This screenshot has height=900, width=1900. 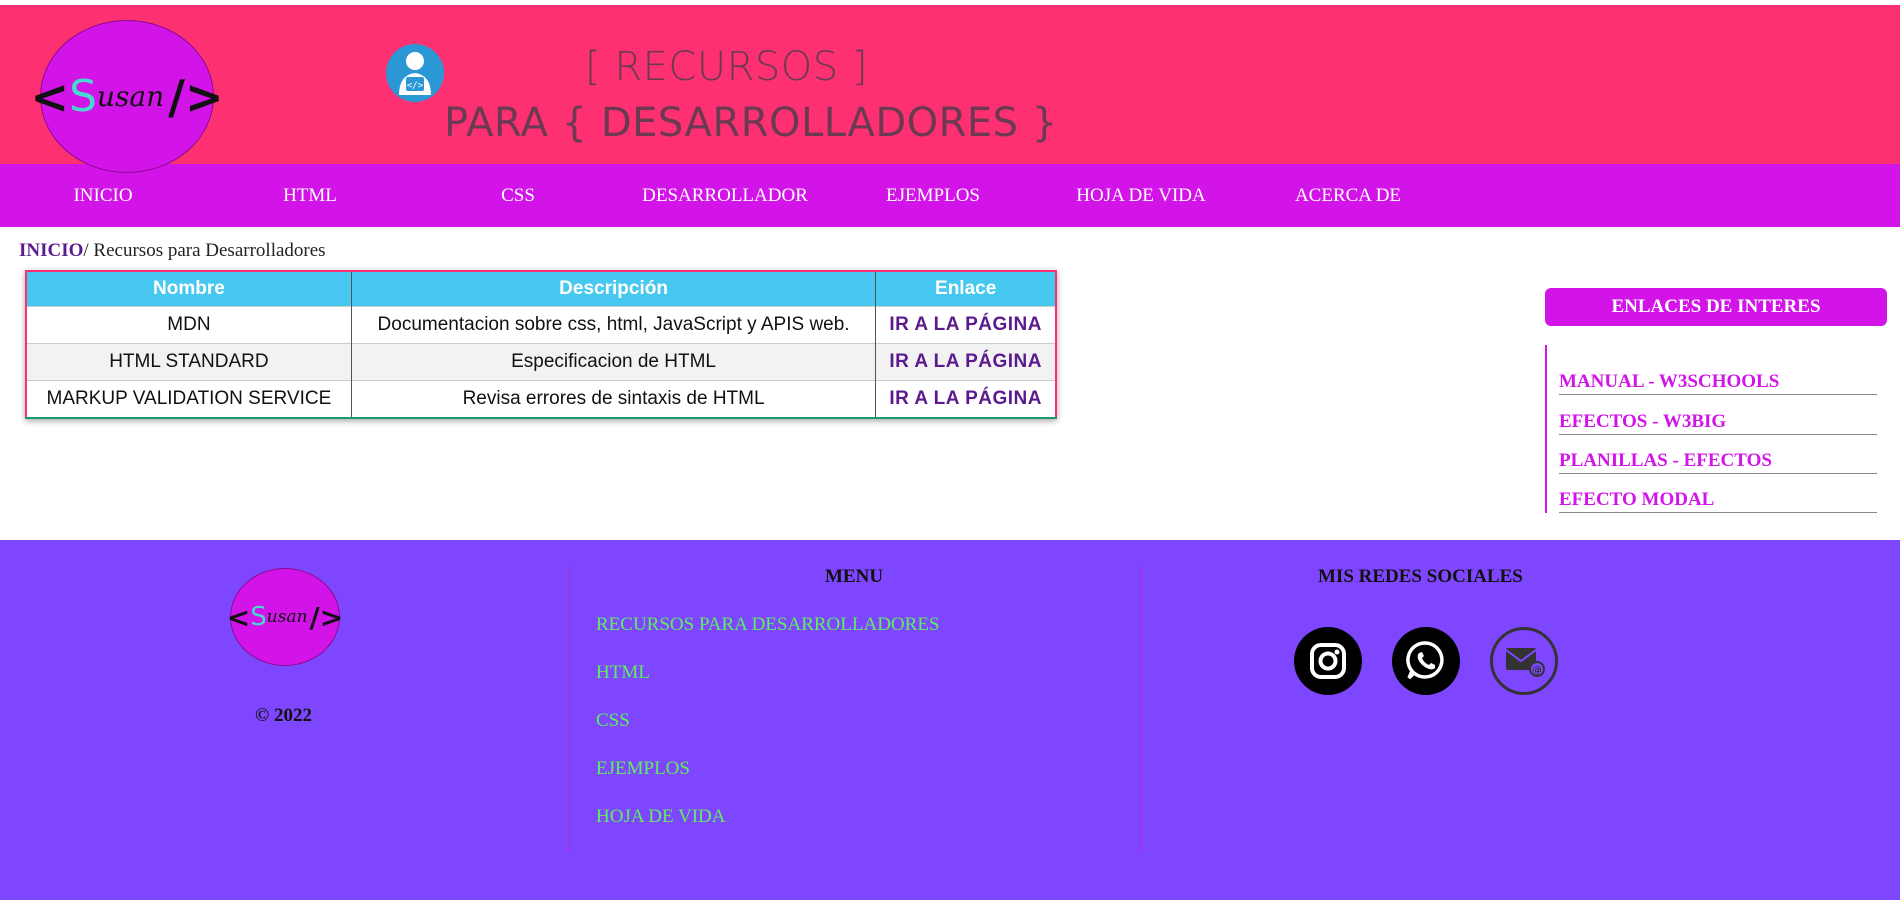 What do you see at coordinates (1718, 501) in the screenshot?
I see `aside-link-efecto-modal: EFECTO MODAL` at bounding box center [1718, 501].